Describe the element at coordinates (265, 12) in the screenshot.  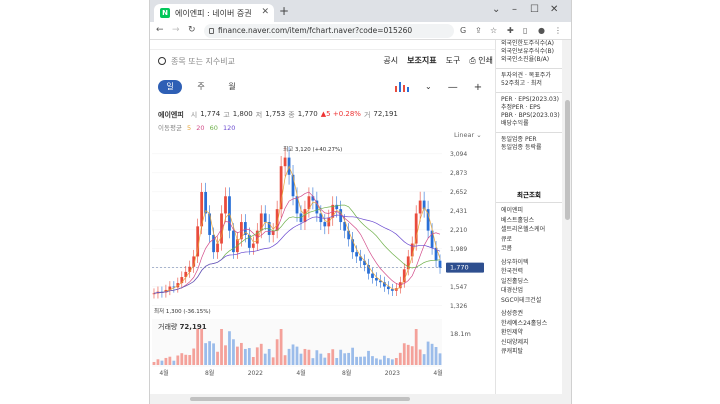
I see `close-tab-icon: ✕` at that location.